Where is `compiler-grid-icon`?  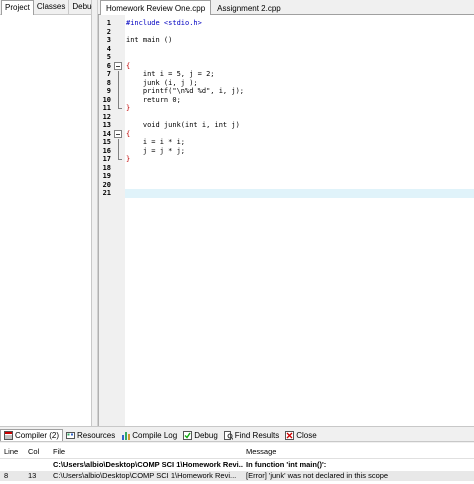
compiler-grid-icon is located at coordinates (8, 435).